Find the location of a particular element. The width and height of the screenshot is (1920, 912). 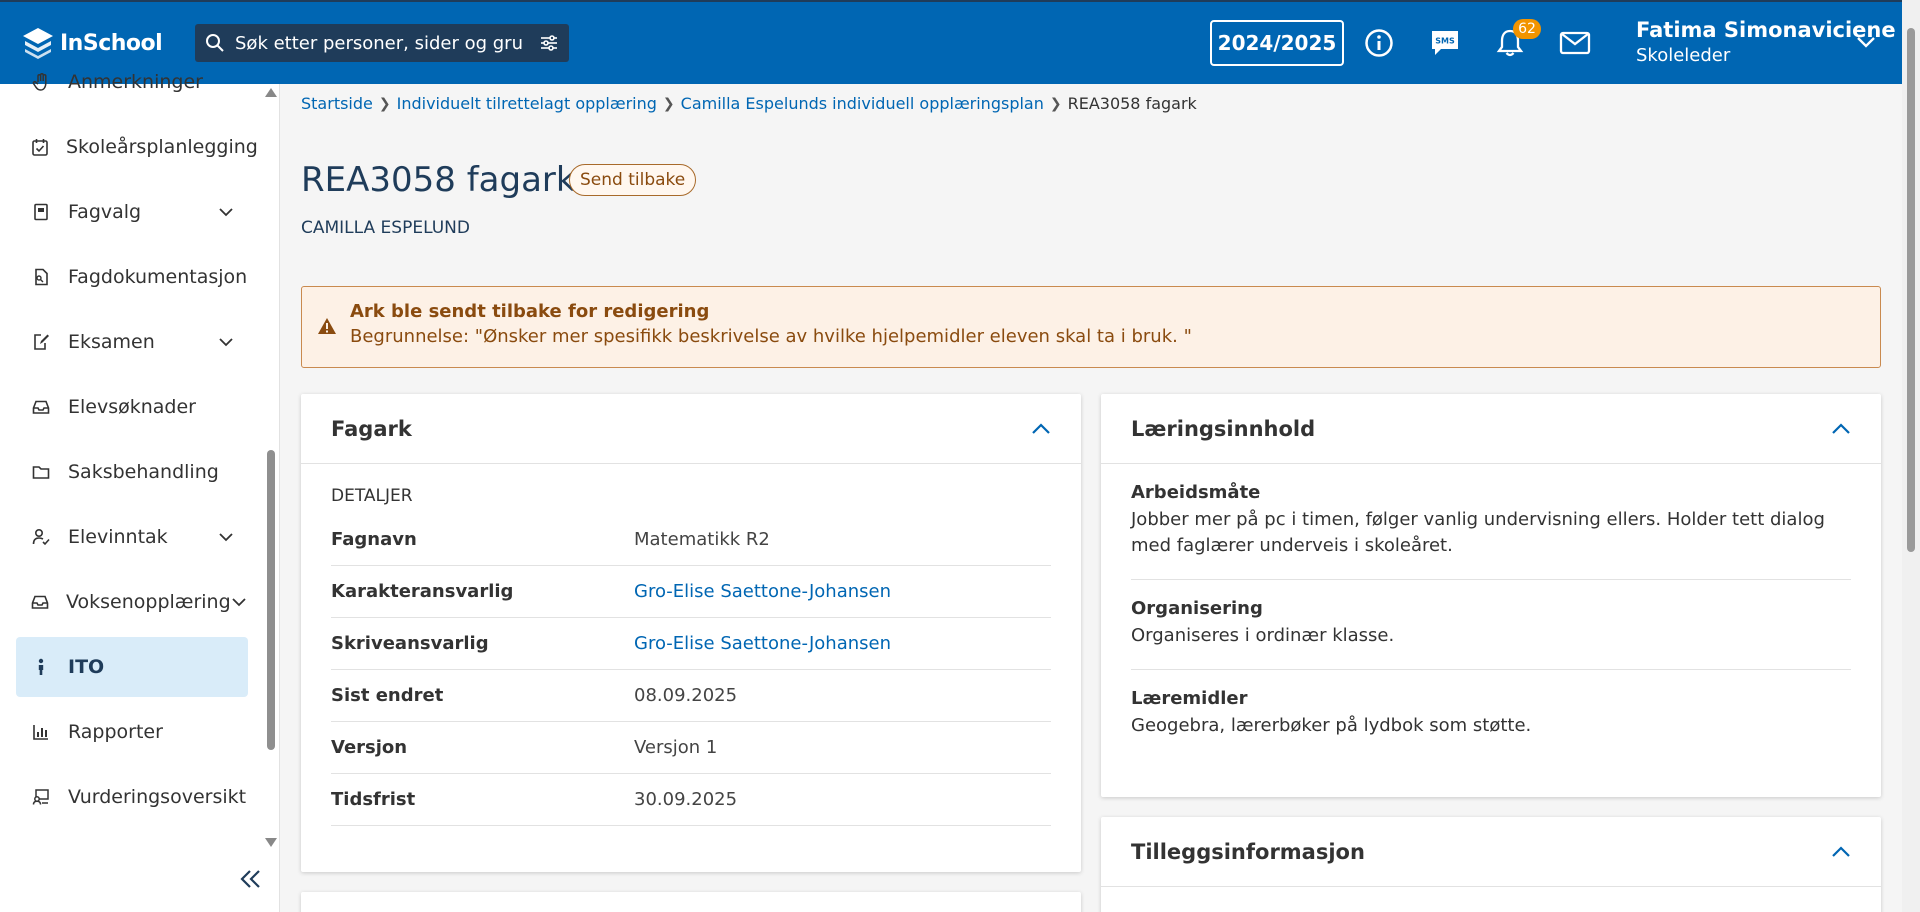

sidebar-item-elevinntak: Elevinntak is located at coordinates (132, 537).